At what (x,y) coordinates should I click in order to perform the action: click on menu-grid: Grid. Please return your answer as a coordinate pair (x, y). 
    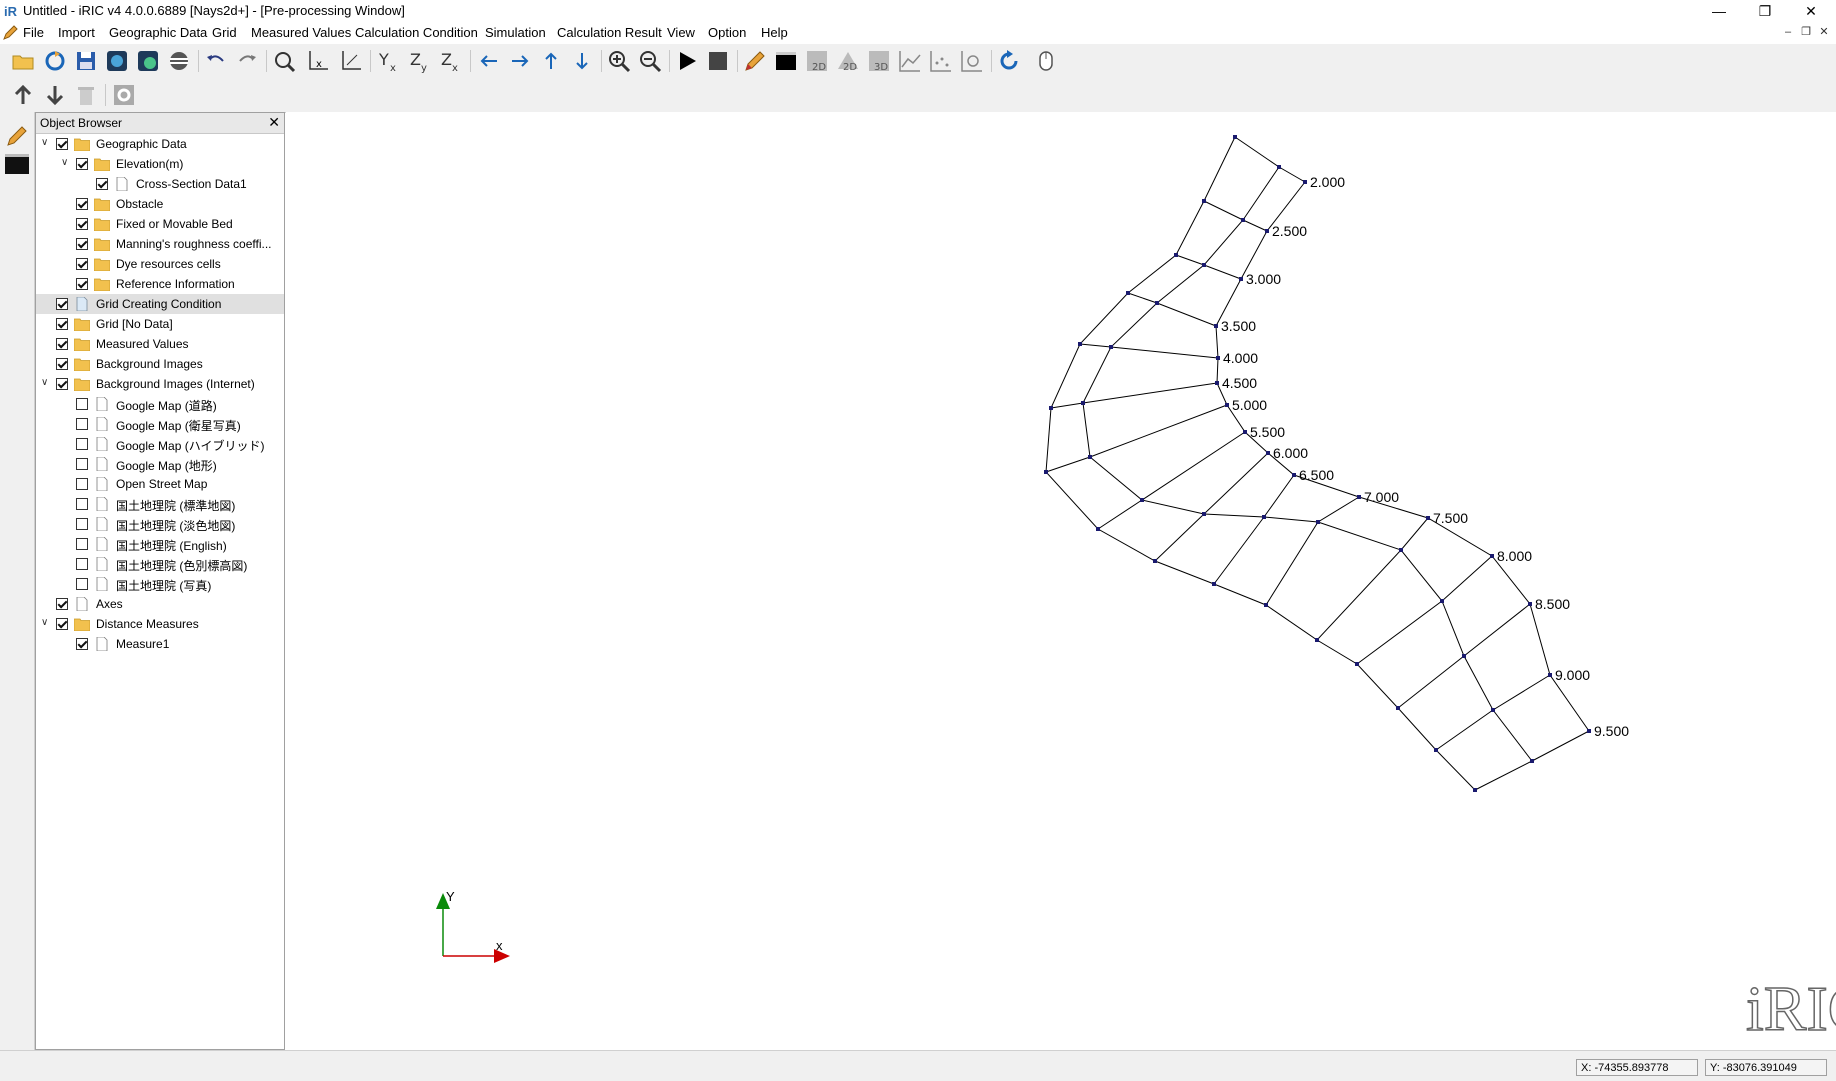
    Looking at the image, I should click on (224, 32).